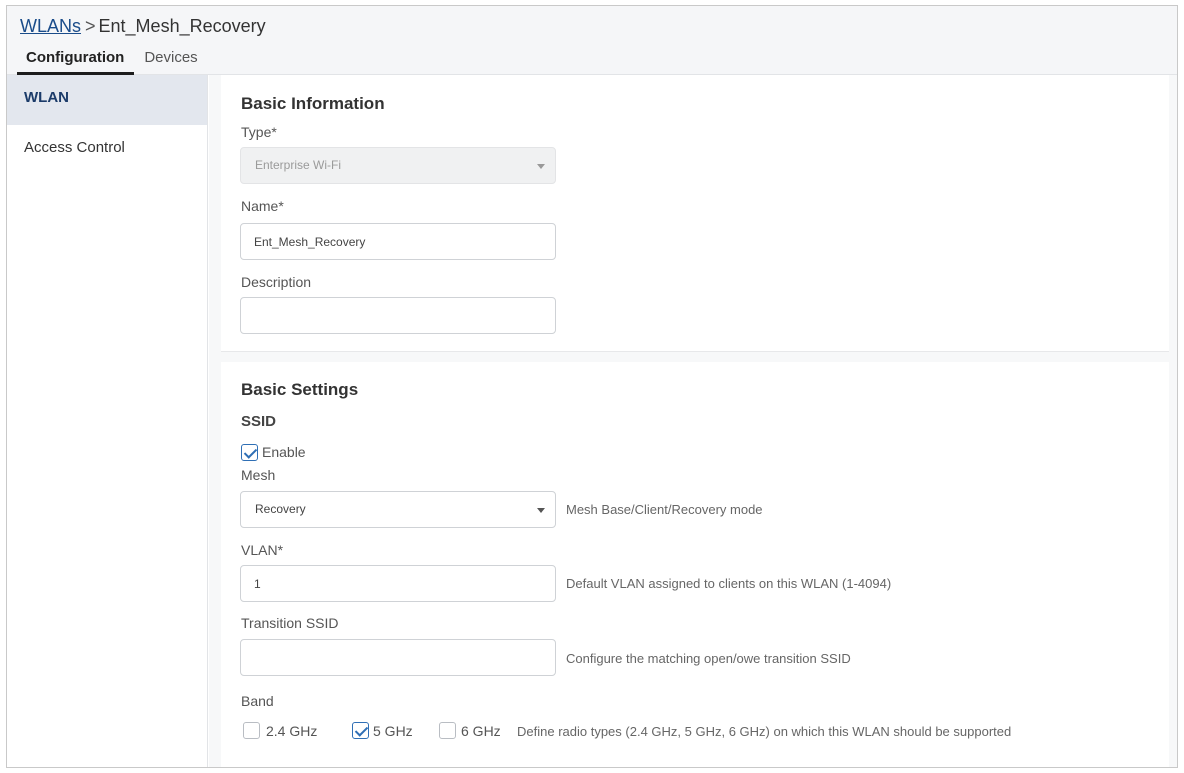  Describe the element at coordinates (249, 452) in the screenshot. I see `enable-ssid-checkbox` at that location.